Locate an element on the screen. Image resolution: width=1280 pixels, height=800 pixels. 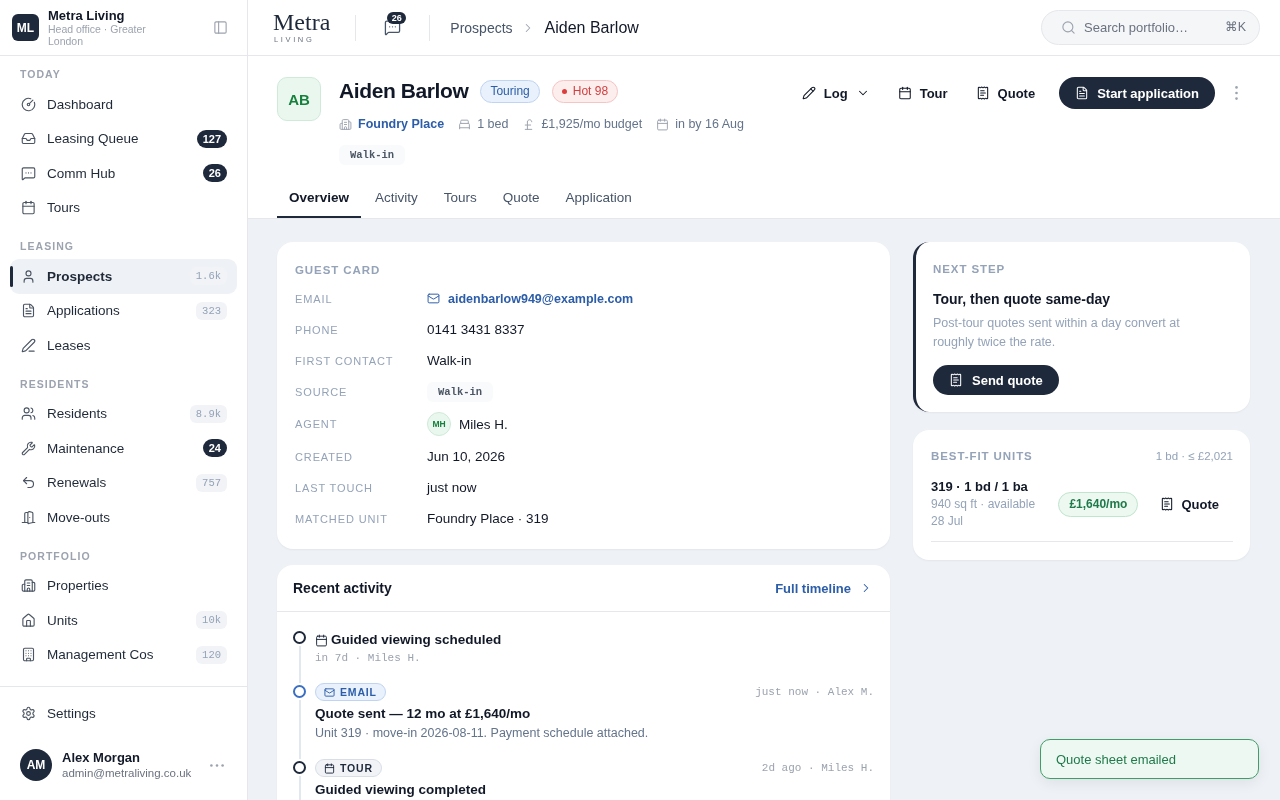
tab: Tours is located at coordinates (460, 198).